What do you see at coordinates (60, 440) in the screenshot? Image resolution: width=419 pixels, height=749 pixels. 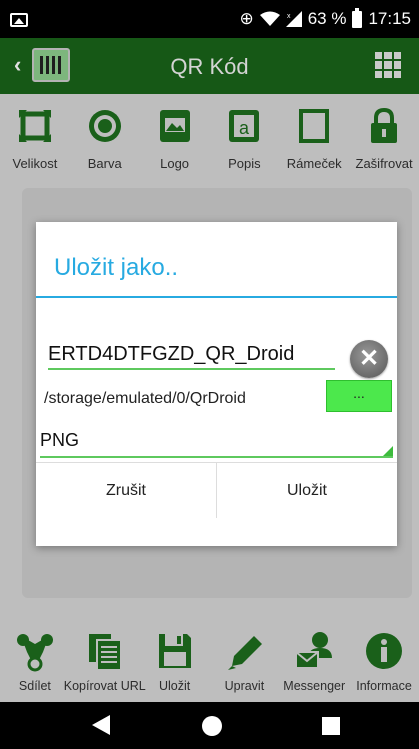 I see `format-select-value: PNG` at bounding box center [60, 440].